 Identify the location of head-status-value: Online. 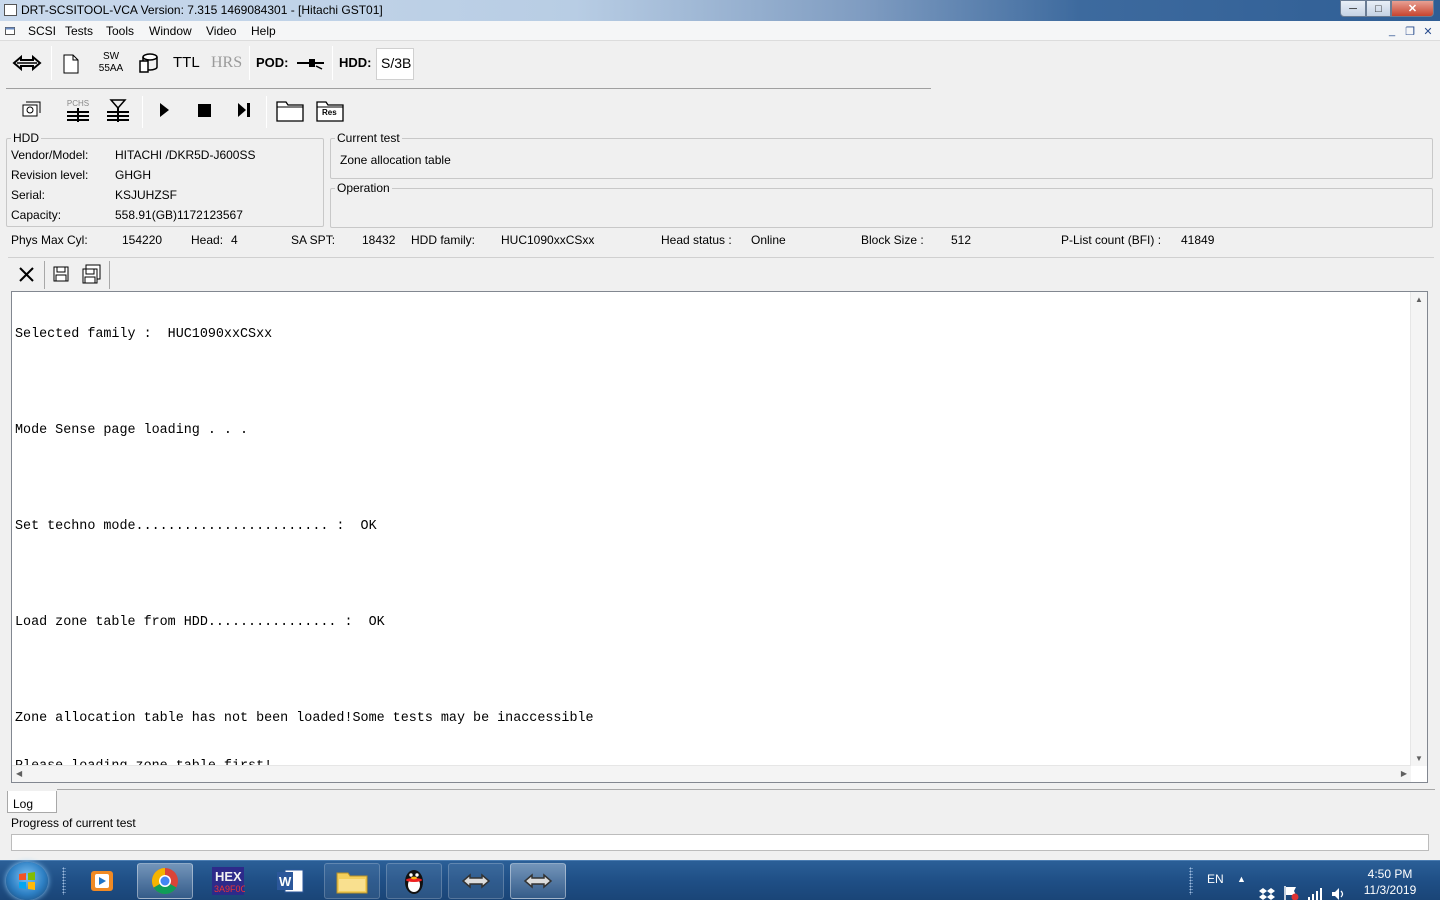
(768, 240).